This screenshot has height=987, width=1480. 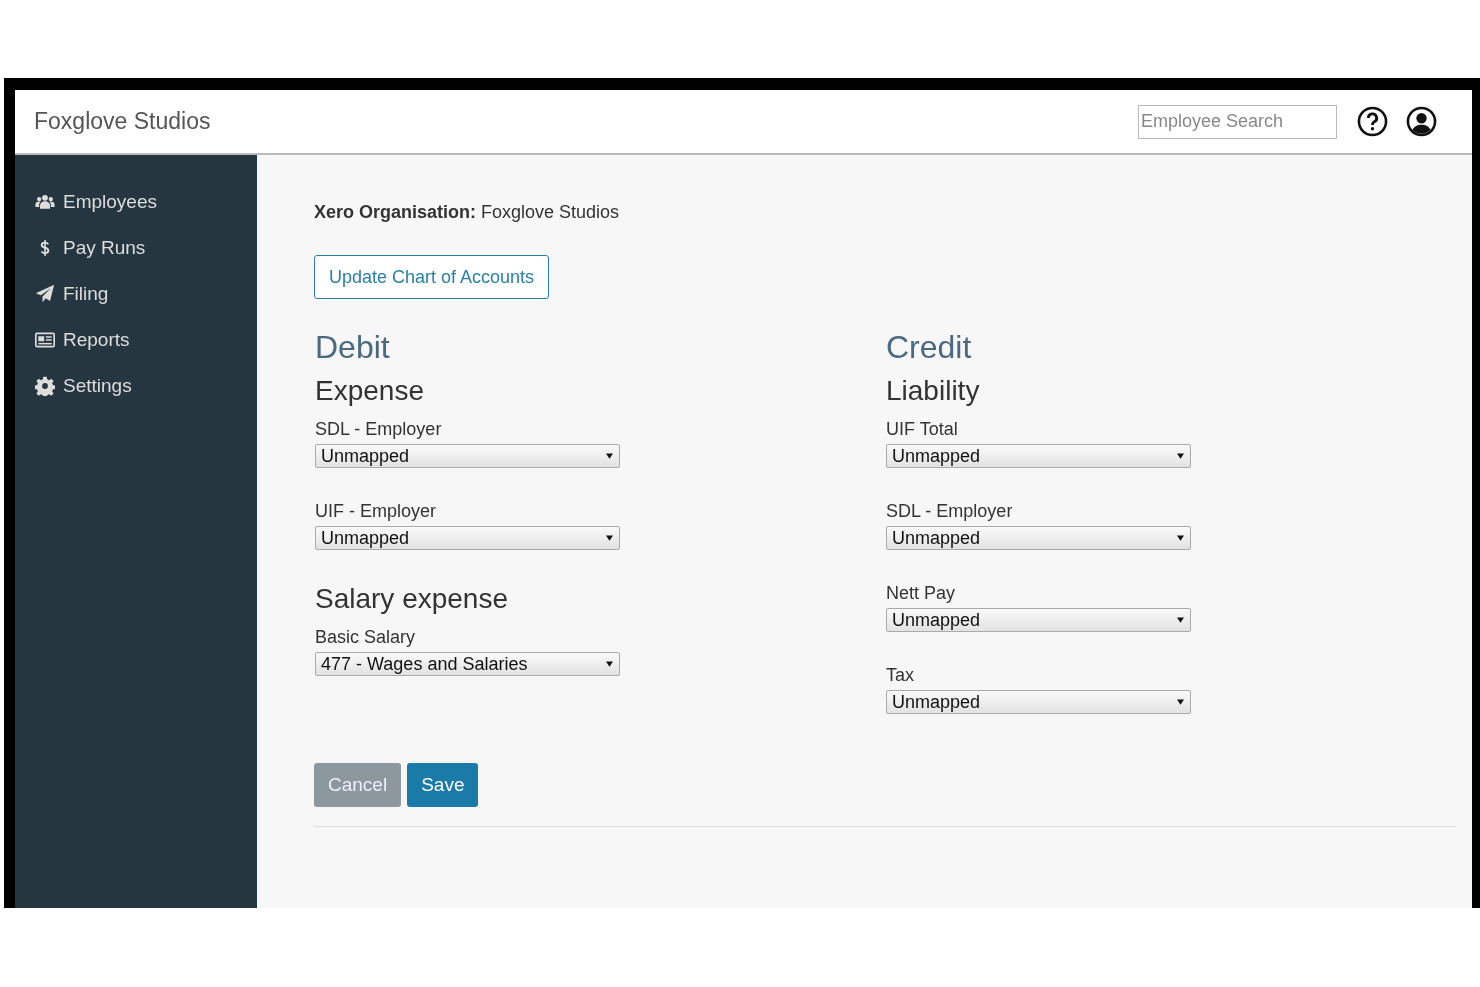 What do you see at coordinates (353, 347) in the screenshot?
I see `column-heading: Debit` at bounding box center [353, 347].